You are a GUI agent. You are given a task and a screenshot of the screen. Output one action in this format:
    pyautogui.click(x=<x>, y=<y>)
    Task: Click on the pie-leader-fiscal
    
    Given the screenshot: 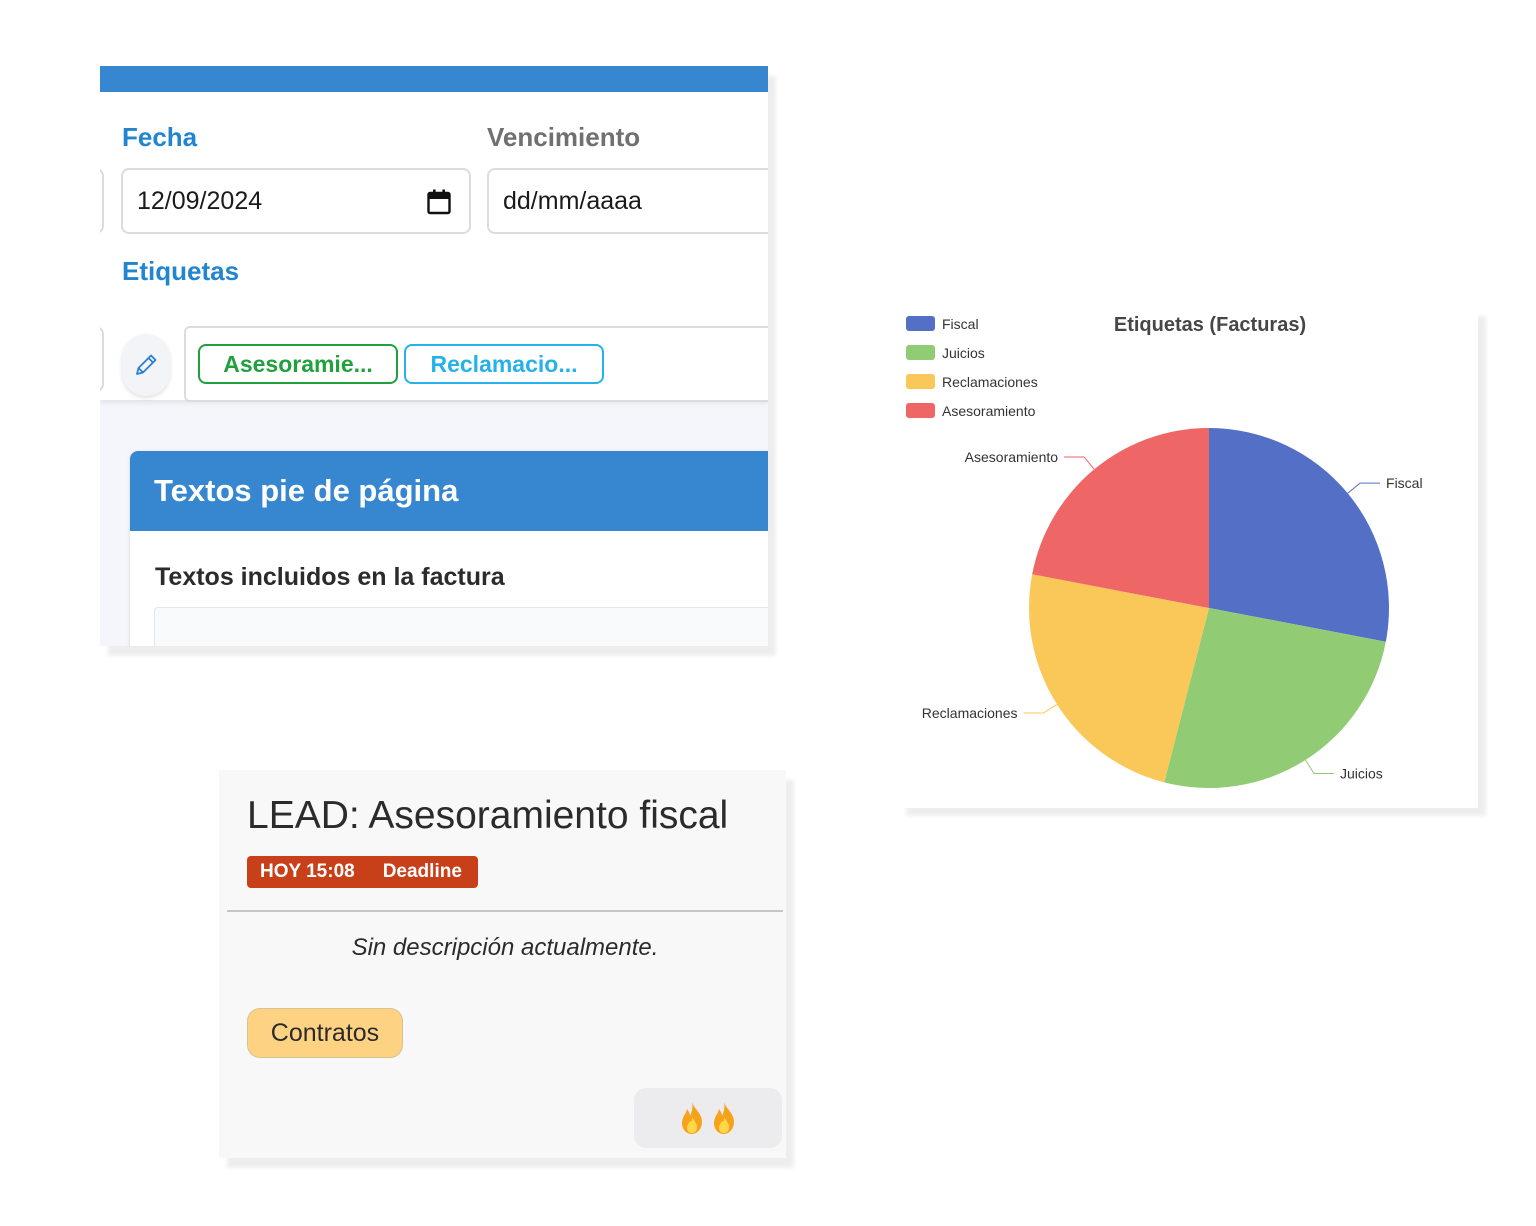 What is the action you would take?
    pyautogui.click(x=1364, y=488)
    